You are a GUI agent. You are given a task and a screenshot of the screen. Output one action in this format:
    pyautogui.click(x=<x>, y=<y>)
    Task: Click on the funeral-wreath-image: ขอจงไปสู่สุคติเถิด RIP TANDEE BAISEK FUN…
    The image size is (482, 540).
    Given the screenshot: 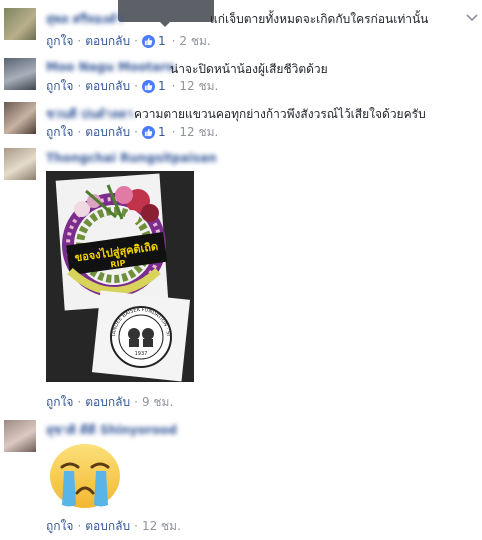 What is the action you would take?
    pyautogui.click(x=120, y=276)
    